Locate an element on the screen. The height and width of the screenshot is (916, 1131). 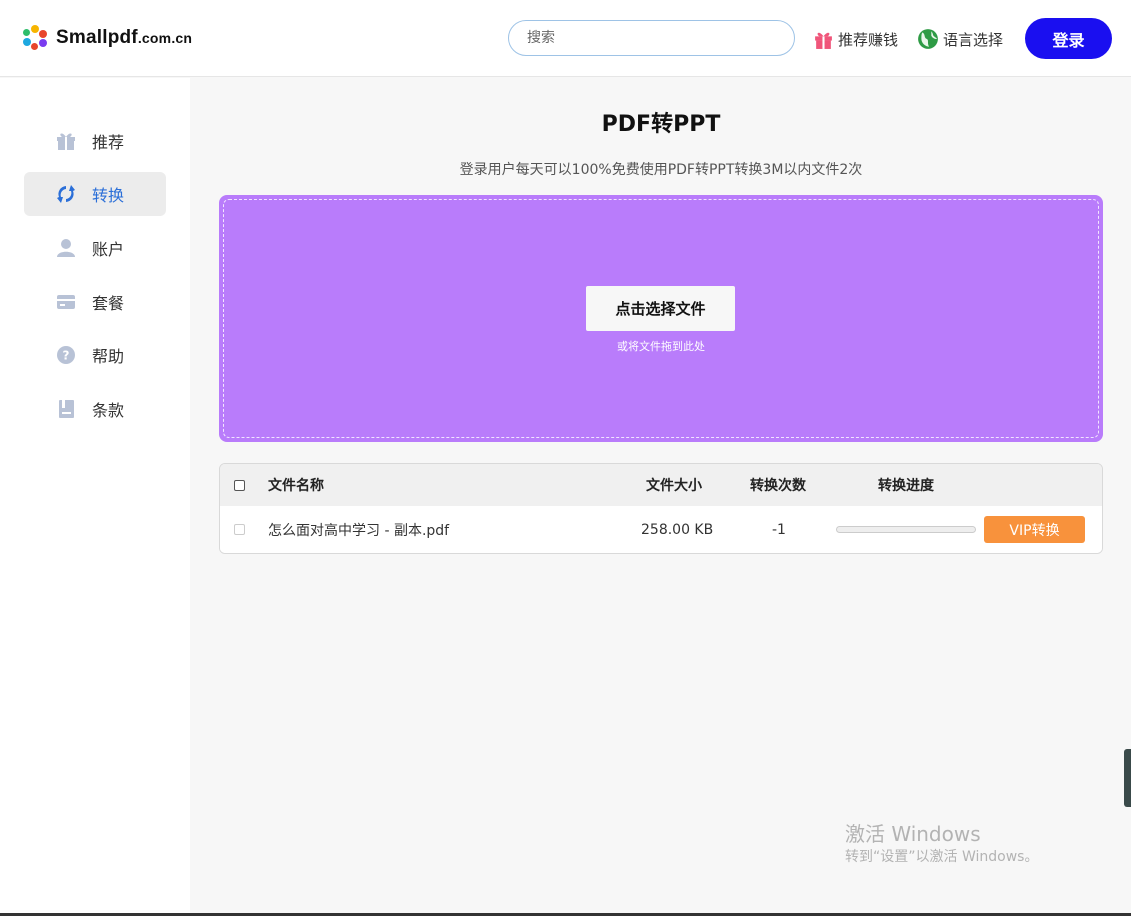
drag-hint: 或将文件拖到此处 is located at coordinates (661, 346).